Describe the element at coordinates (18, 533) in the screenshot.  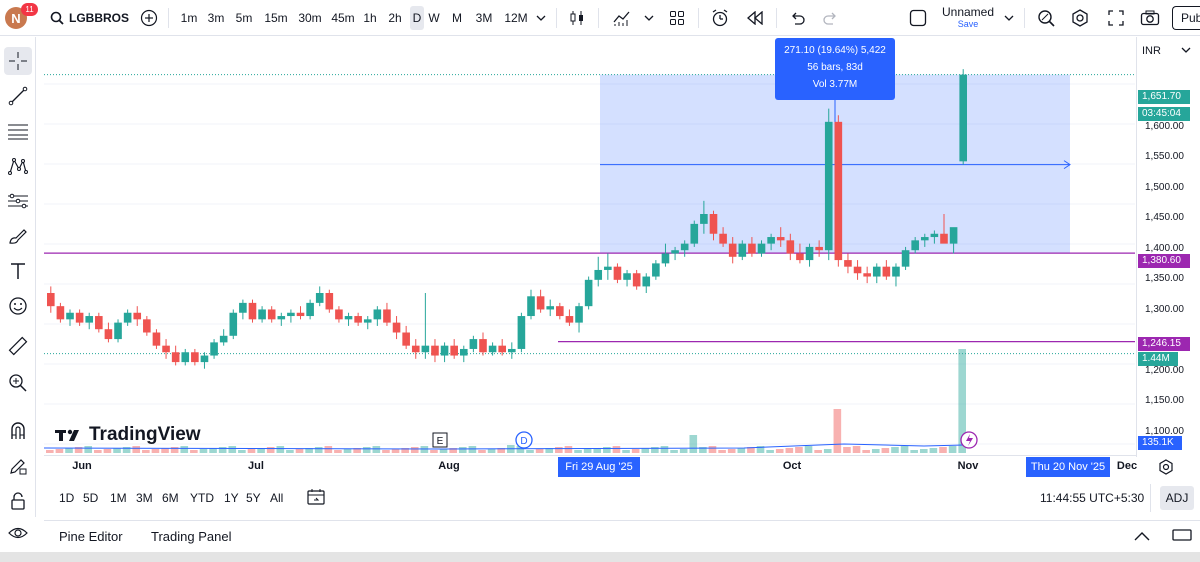
I see `visibility-tool` at that location.